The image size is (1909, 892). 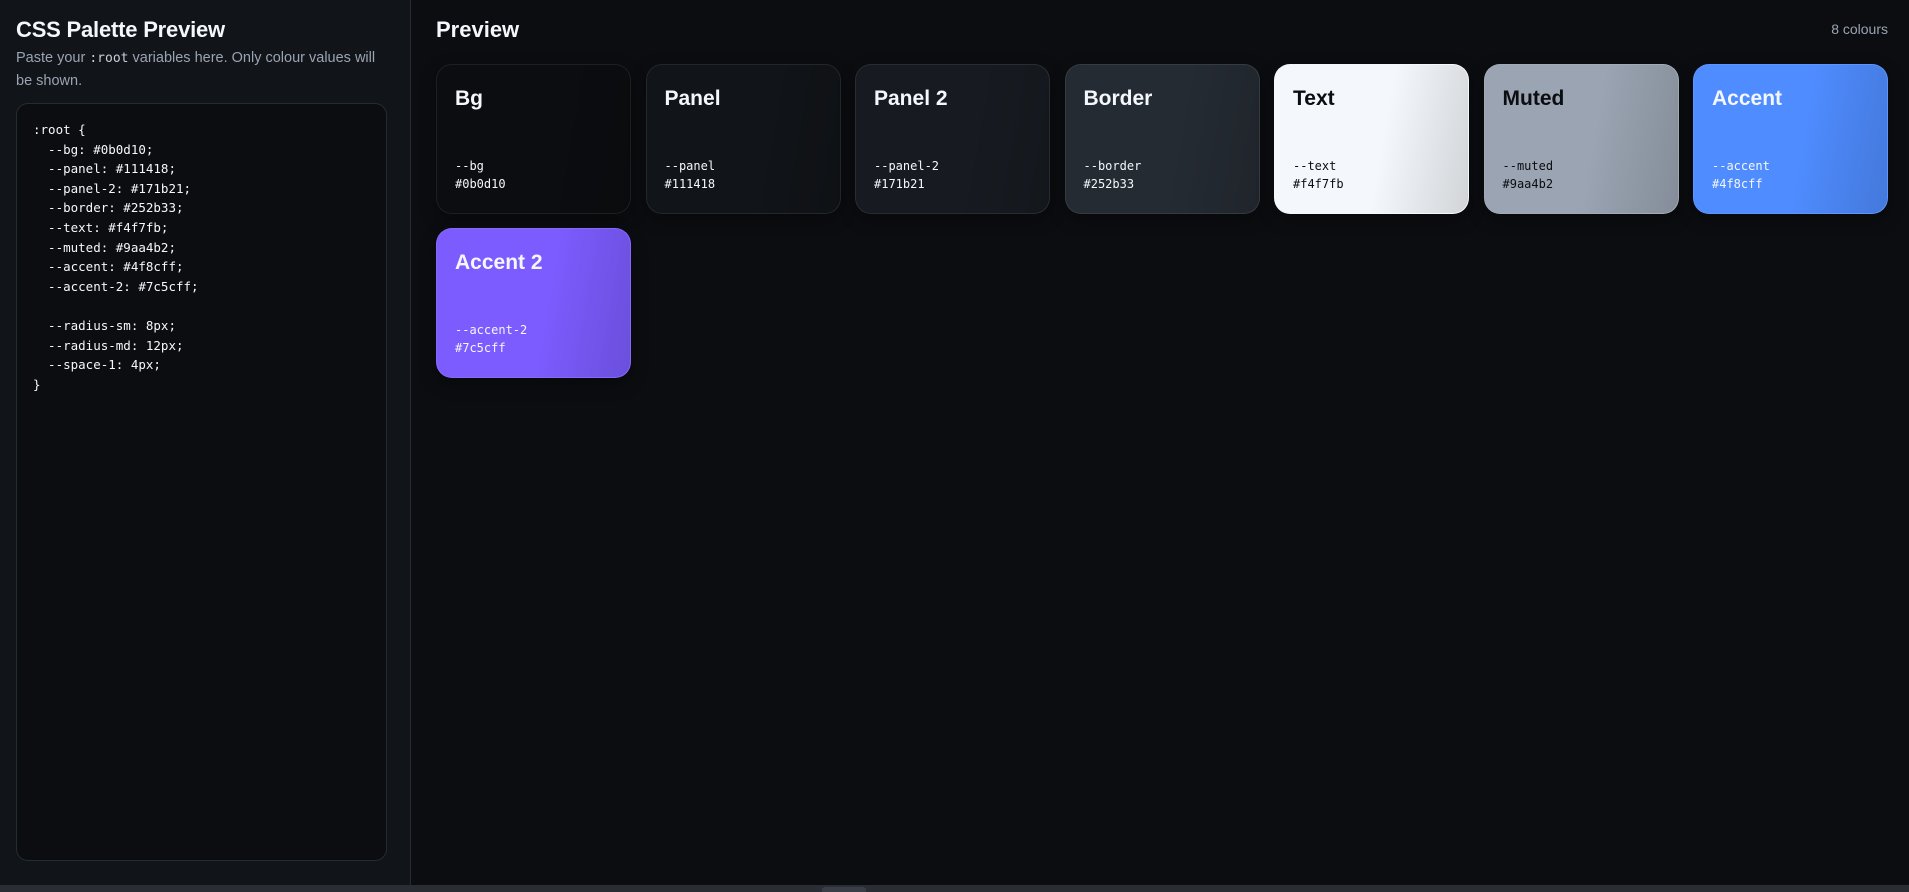 What do you see at coordinates (1747, 98) in the screenshot?
I see `swatch-name: Accent` at bounding box center [1747, 98].